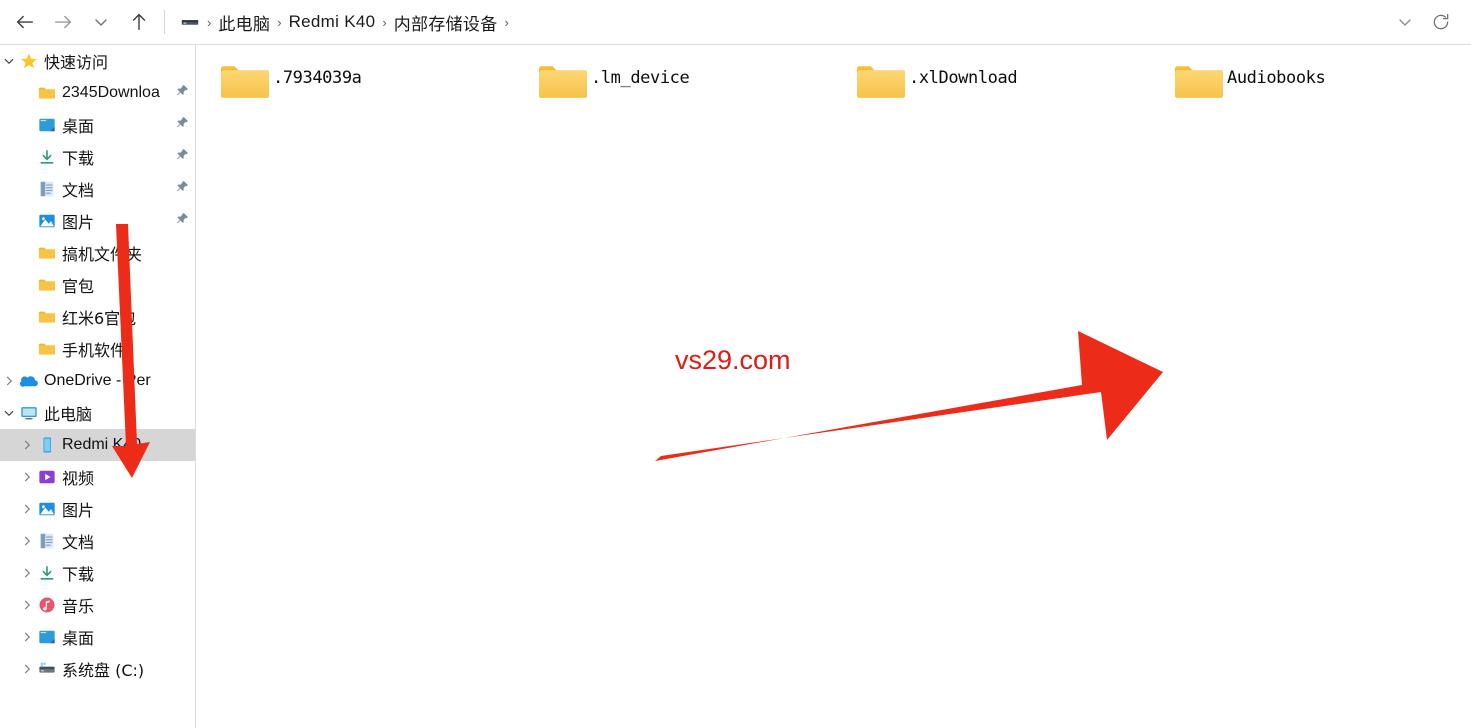 This screenshot has width=1471, height=728. I want to click on file-item-text: .lm_device, so click(640, 74).